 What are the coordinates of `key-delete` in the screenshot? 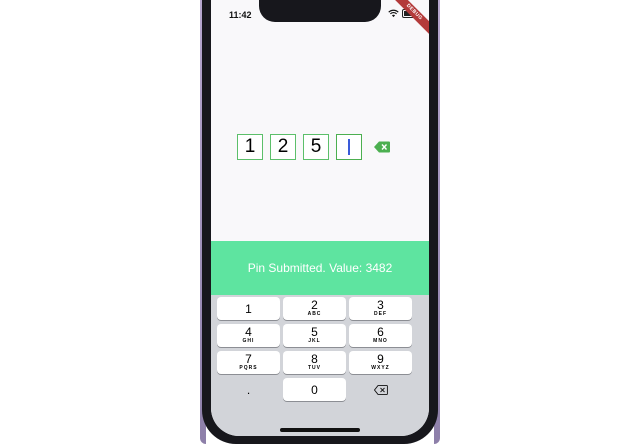 It's located at (380, 389).